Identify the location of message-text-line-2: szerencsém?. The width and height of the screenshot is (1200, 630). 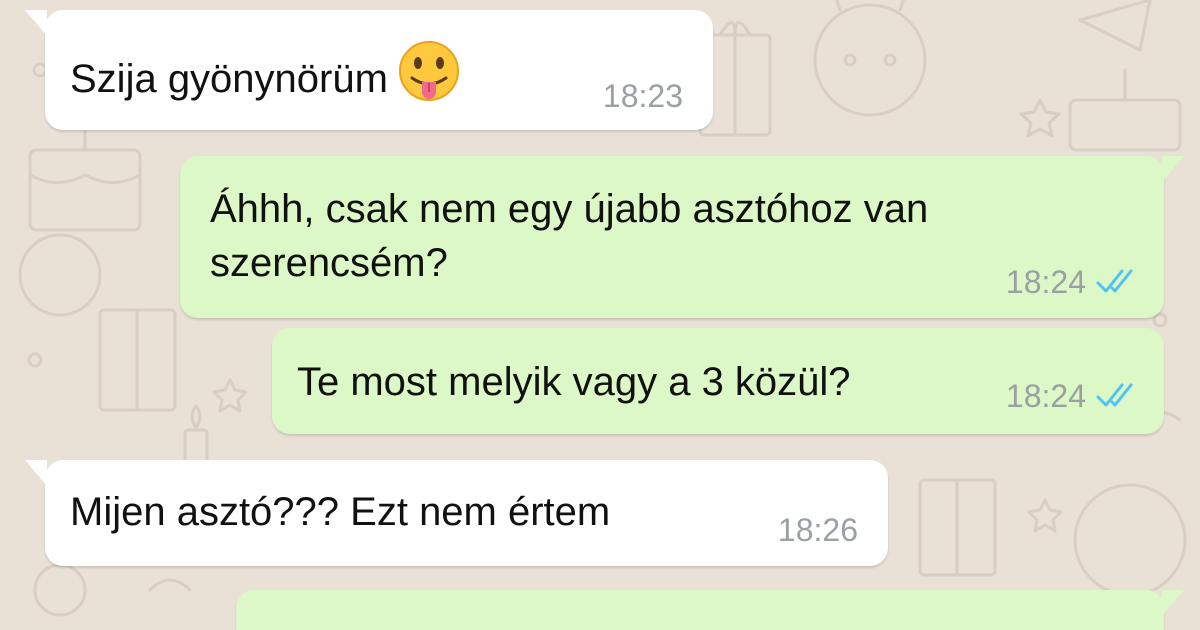
(329, 263).